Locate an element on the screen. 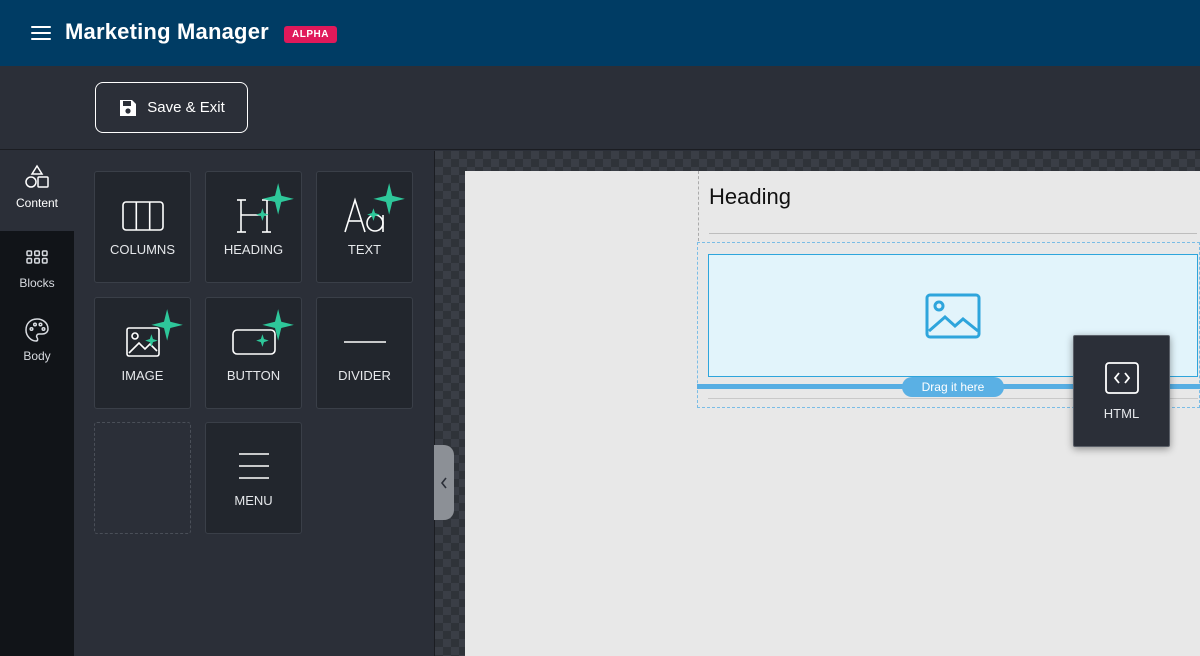  tile-empty-slot is located at coordinates (142, 478).